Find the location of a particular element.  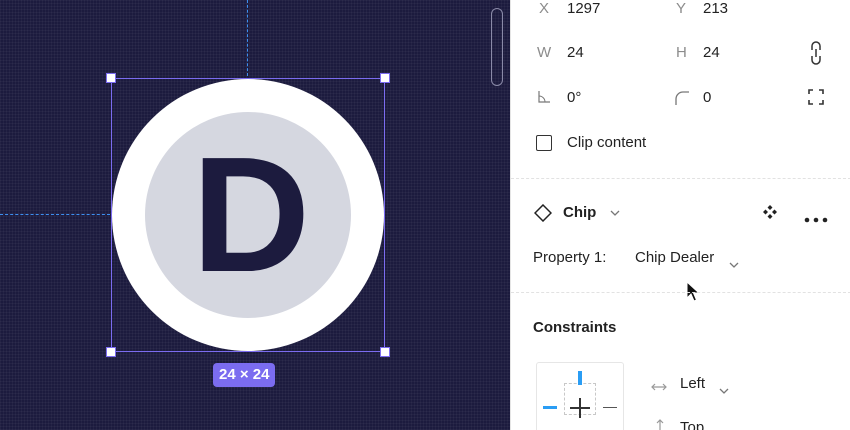

vertical-guide-line is located at coordinates (247, 38).